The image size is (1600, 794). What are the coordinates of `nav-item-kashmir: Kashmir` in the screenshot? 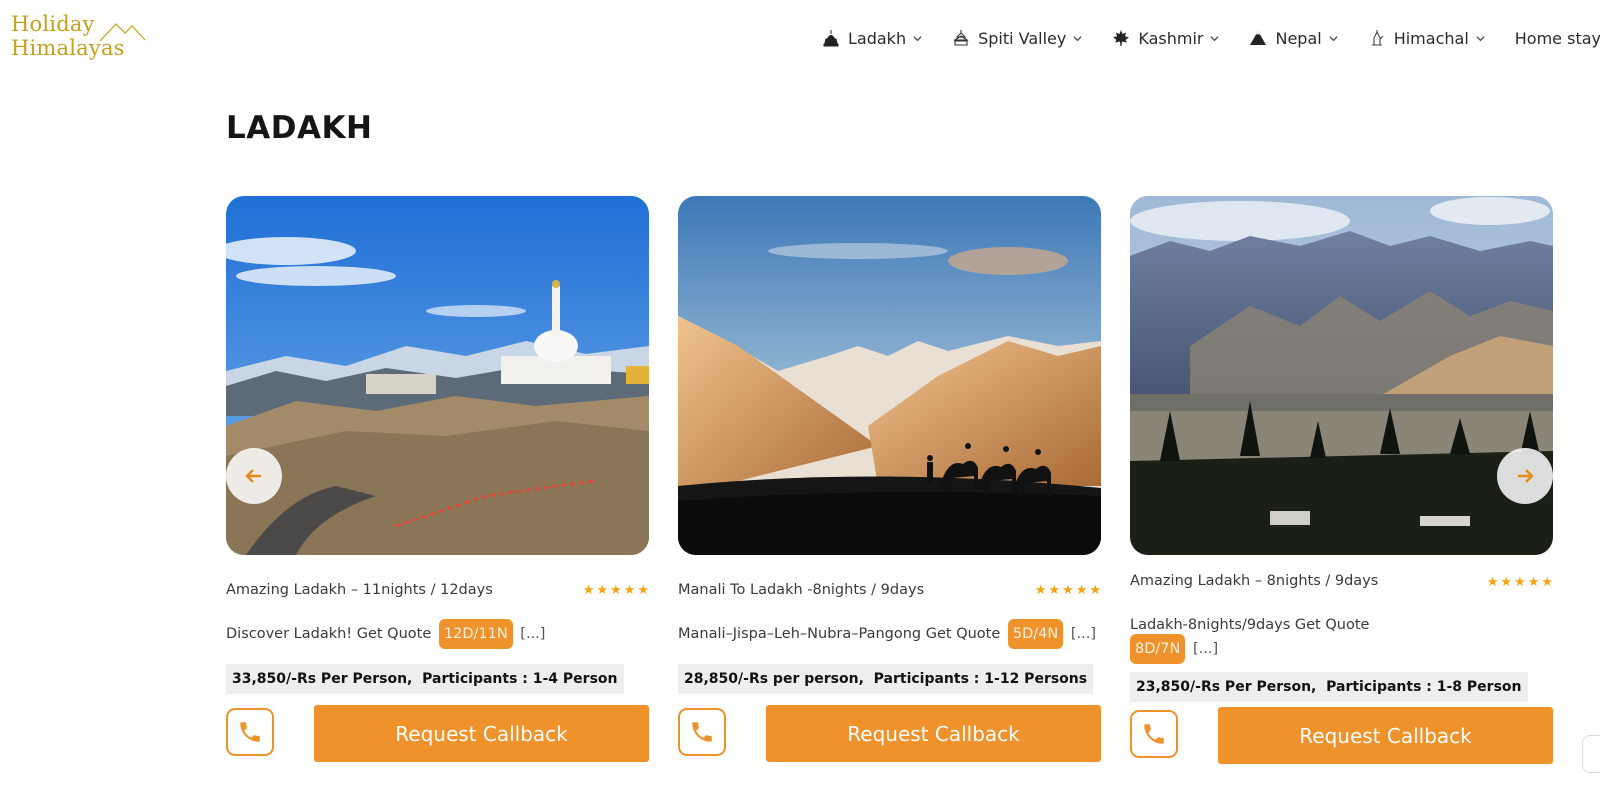 It's located at (1166, 38).